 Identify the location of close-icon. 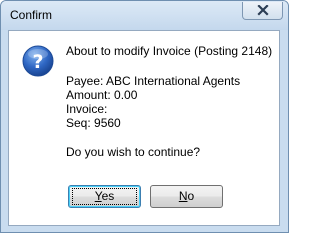
(263, 10).